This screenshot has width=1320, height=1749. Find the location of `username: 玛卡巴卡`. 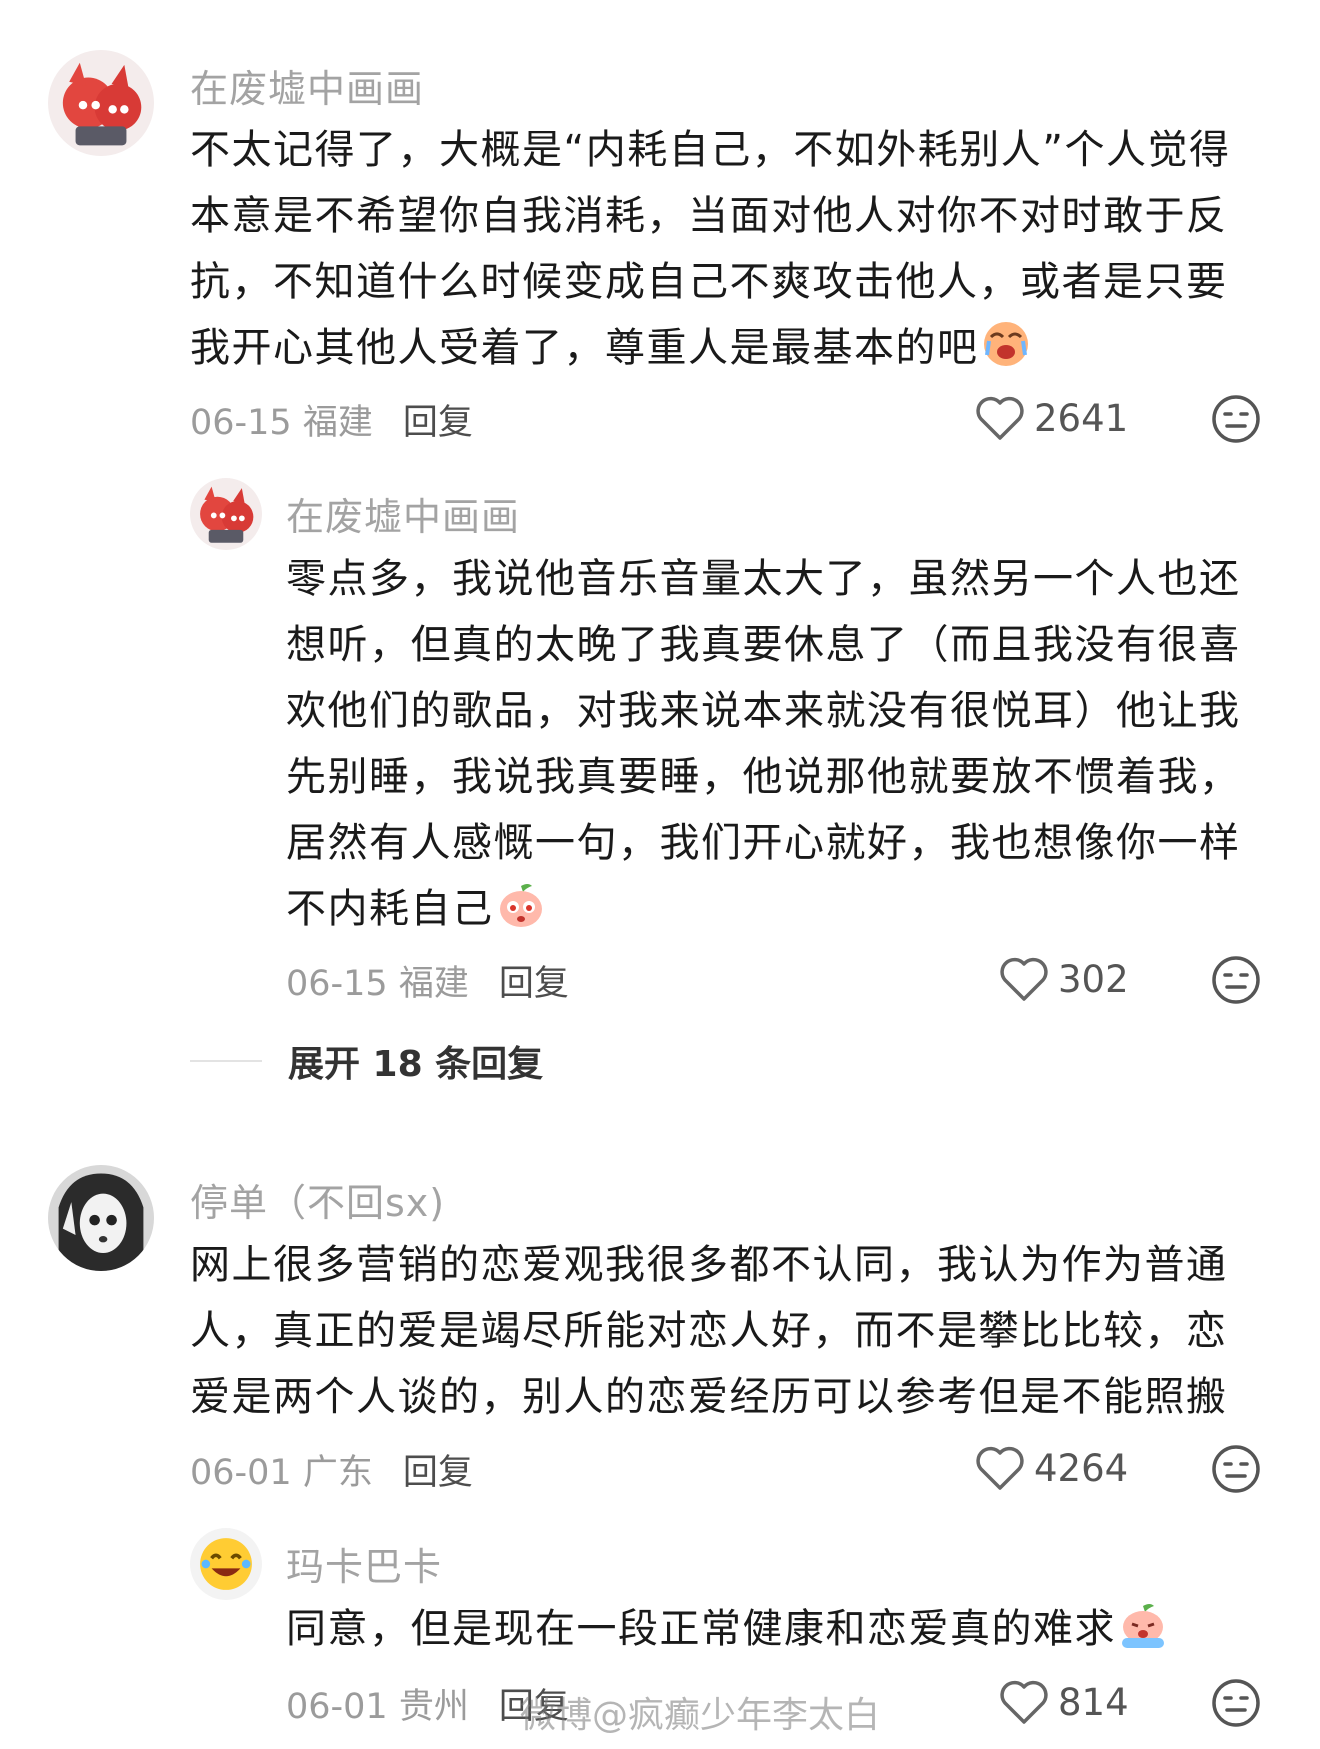

username: 玛卡巴卡 is located at coordinates (364, 1563).